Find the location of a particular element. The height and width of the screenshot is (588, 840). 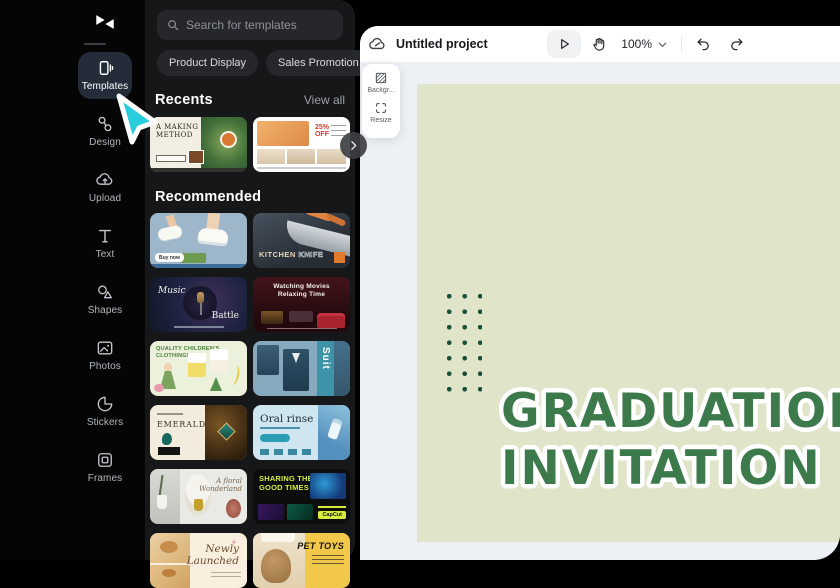

project-title: Untitled project is located at coordinates (442, 44).